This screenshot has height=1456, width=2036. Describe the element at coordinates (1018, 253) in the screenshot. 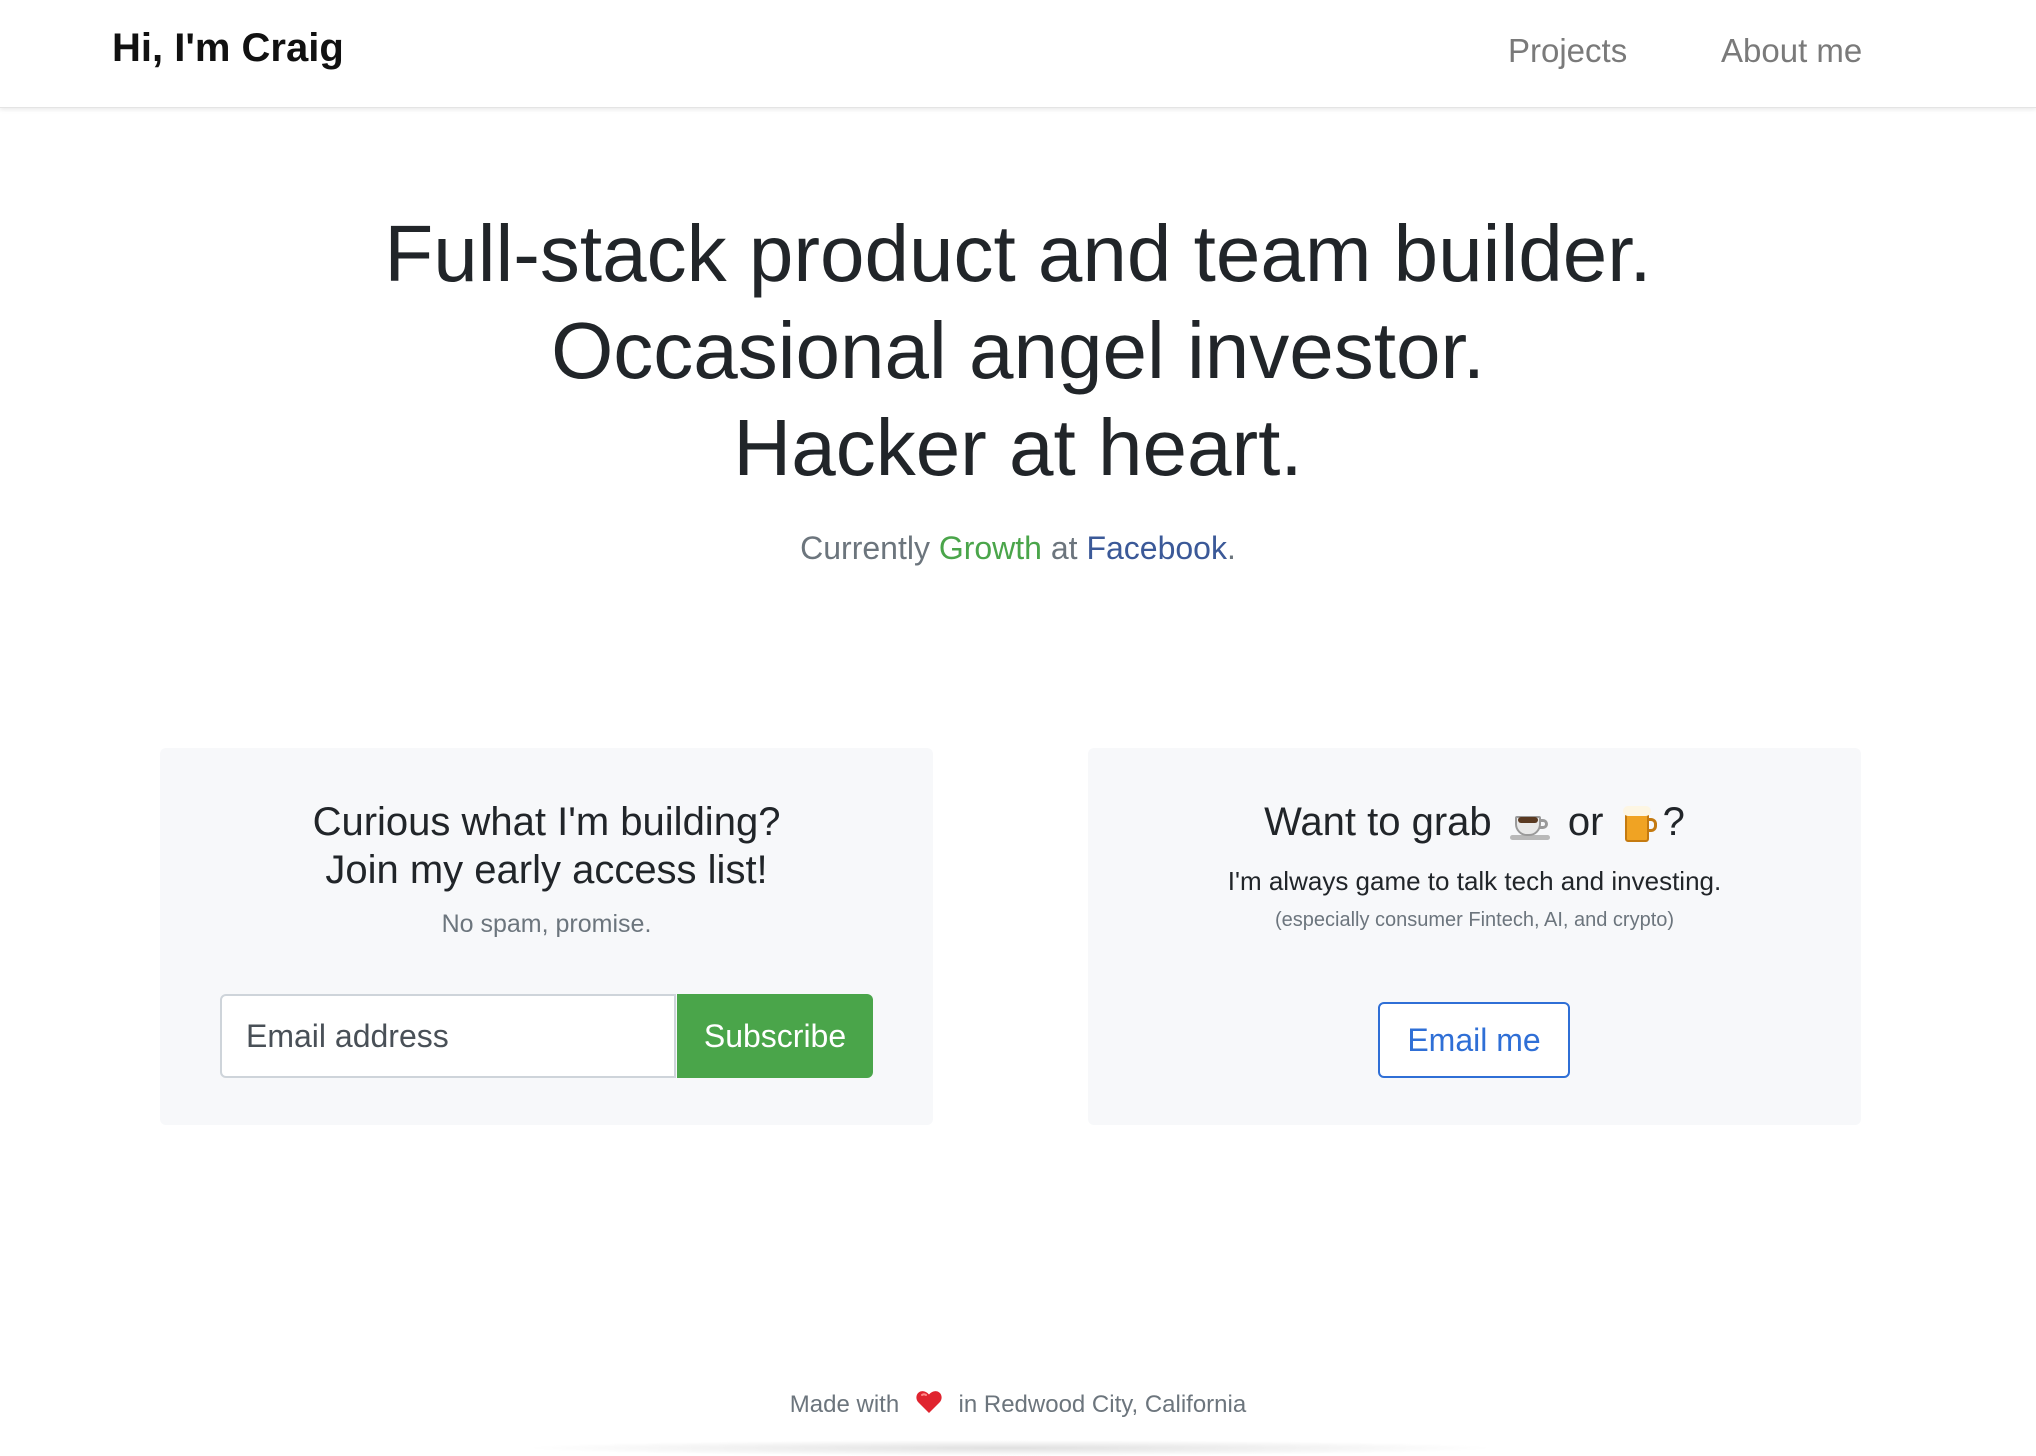

I see `hero-line-1: Full-stack product and team builder.` at that location.